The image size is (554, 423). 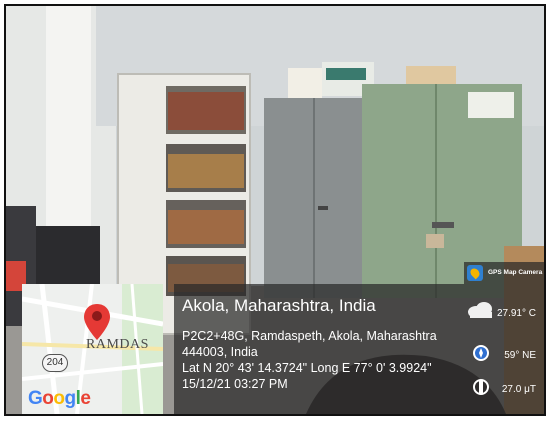 I want to click on app-brand: GPS Map Camera, so click(x=504, y=273).